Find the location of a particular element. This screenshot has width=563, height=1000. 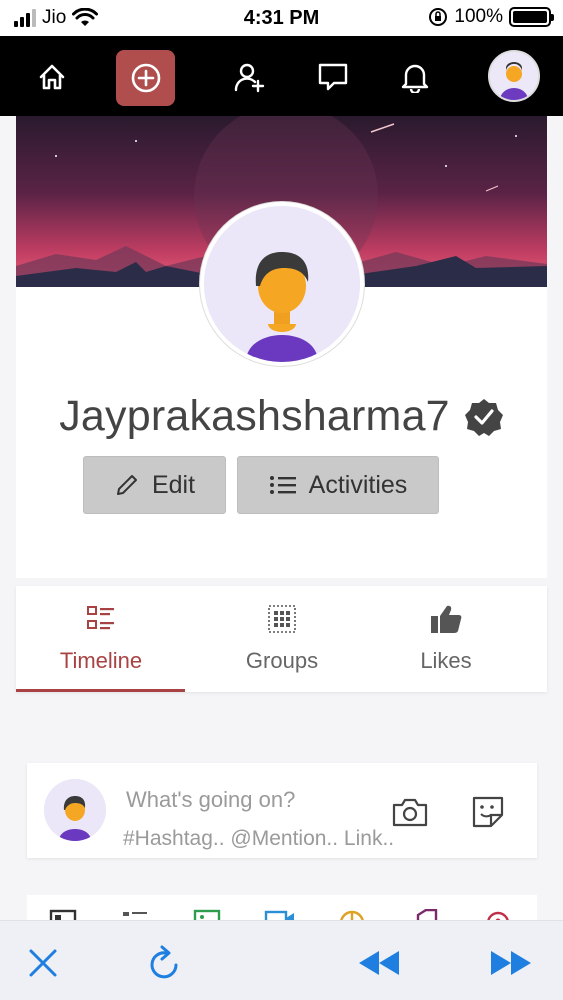

user-avatar-button is located at coordinates (514, 76).